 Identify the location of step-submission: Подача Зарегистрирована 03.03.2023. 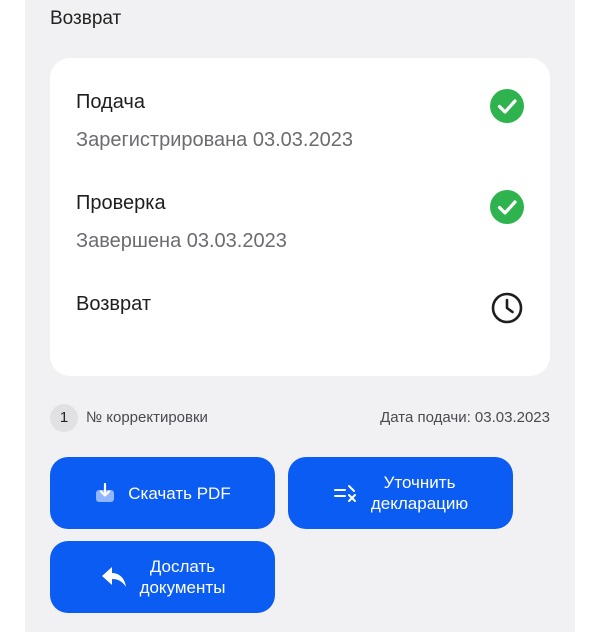
(300, 121).